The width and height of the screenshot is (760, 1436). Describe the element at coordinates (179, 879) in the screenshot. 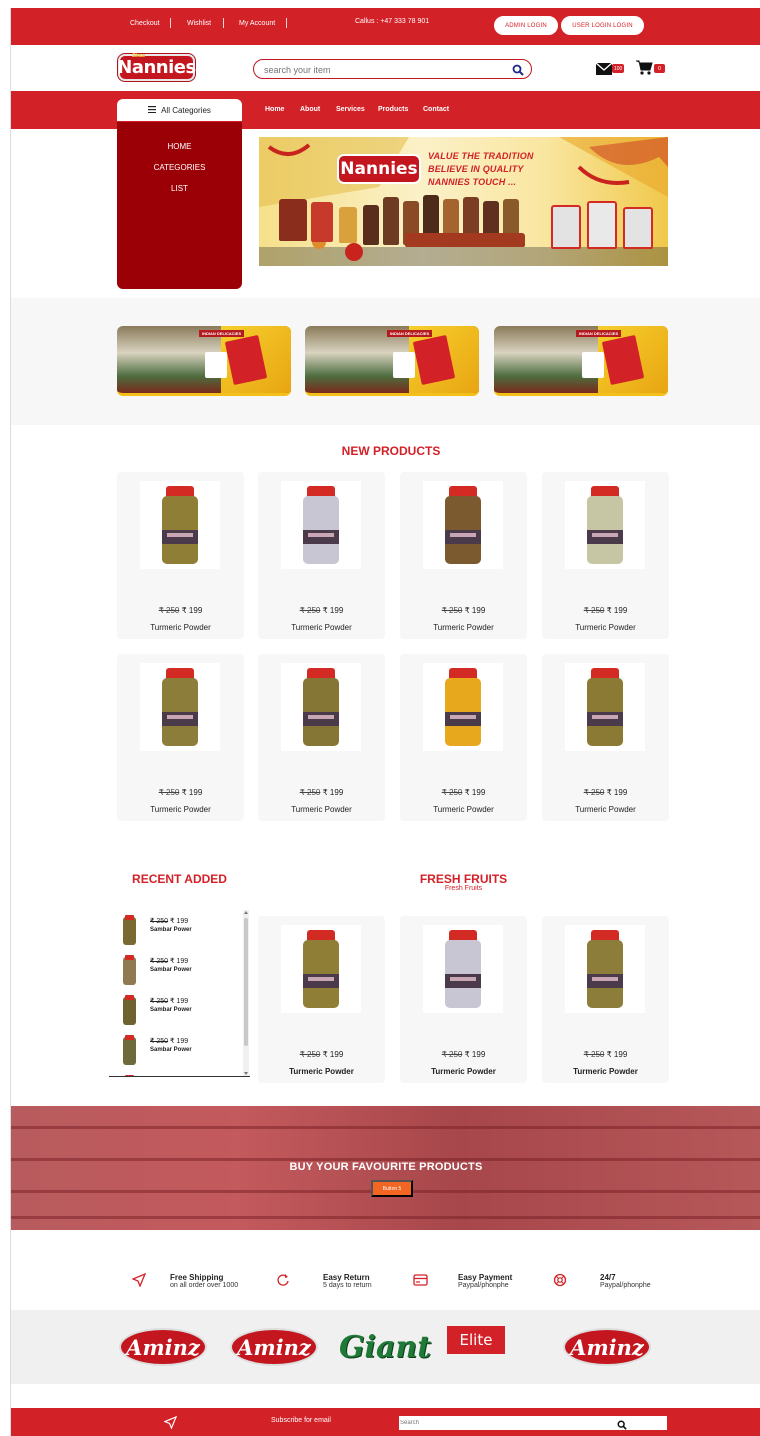

I see `recent-added-title: RECENT ADDED` at that location.